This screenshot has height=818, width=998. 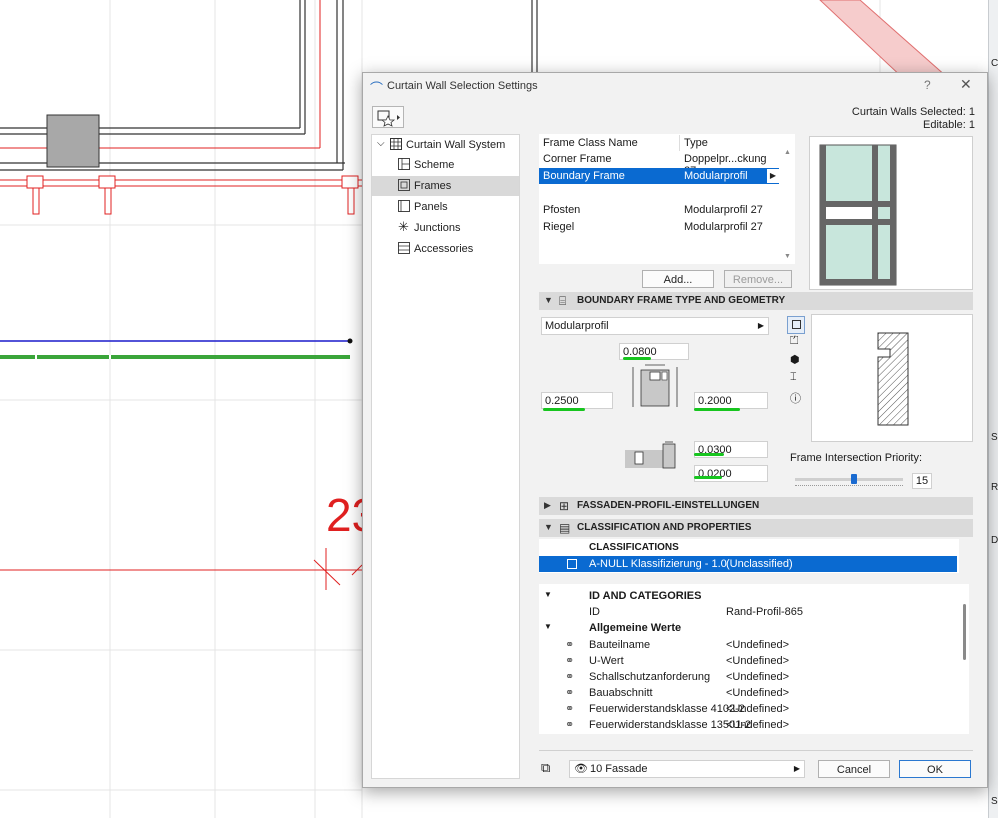 What do you see at coordinates (381, 143) in the screenshot?
I see `chevron-down-icon: ⌵` at bounding box center [381, 143].